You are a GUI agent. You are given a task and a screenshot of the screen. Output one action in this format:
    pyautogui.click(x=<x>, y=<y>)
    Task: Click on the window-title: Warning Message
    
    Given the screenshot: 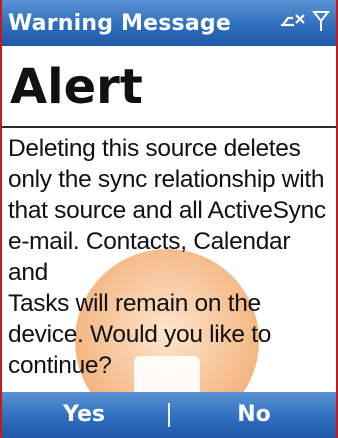 What is the action you would take?
    pyautogui.click(x=119, y=23)
    